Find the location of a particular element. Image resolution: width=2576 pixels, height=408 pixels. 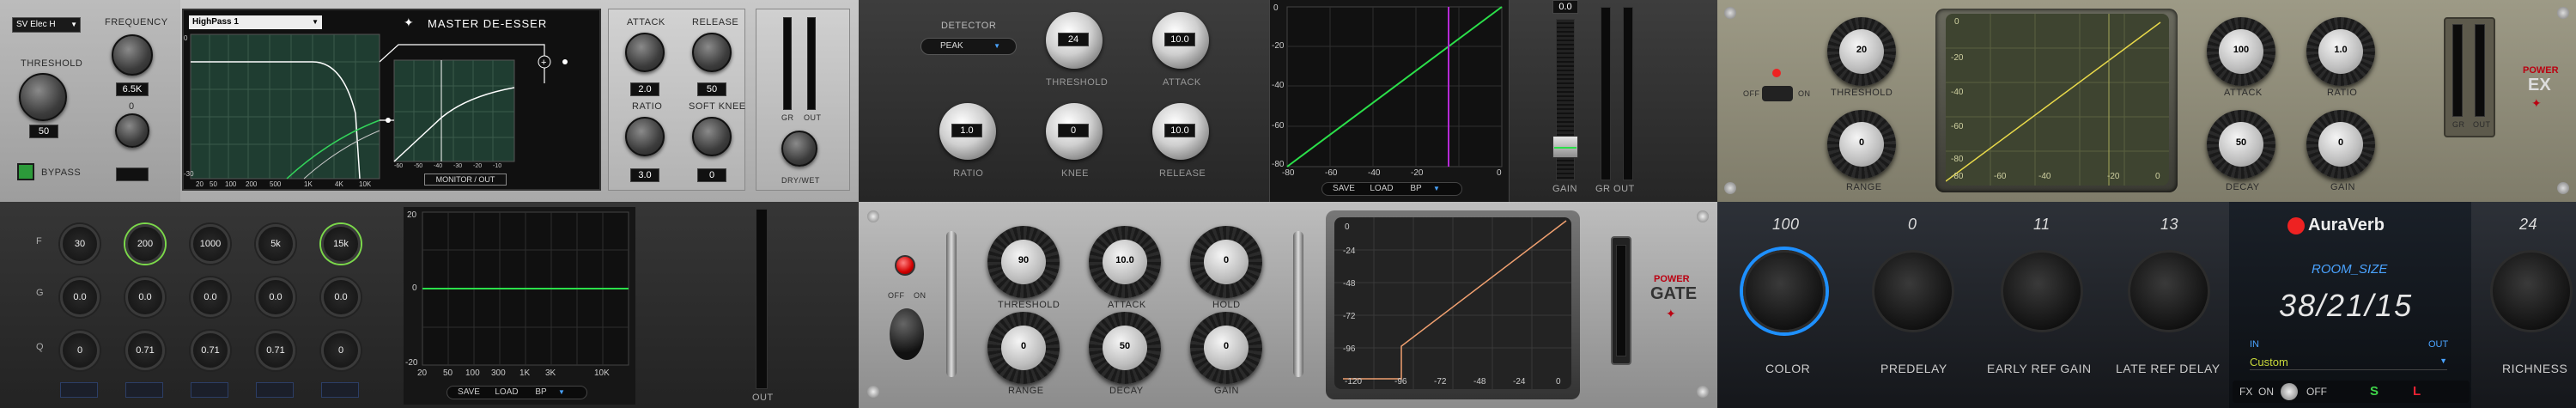

softknee-value: 0 is located at coordinates (711, 175).